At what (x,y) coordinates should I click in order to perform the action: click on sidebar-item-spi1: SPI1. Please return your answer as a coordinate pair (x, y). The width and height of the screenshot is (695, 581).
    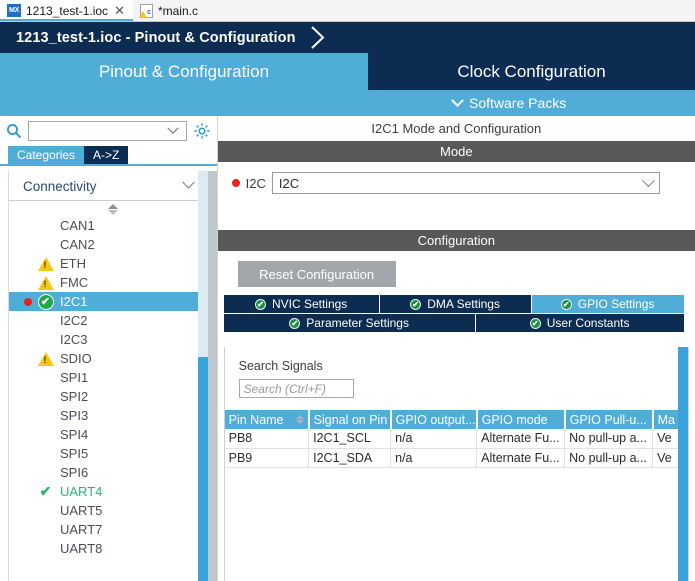
    Looking at the image, I should click on (113, 377).